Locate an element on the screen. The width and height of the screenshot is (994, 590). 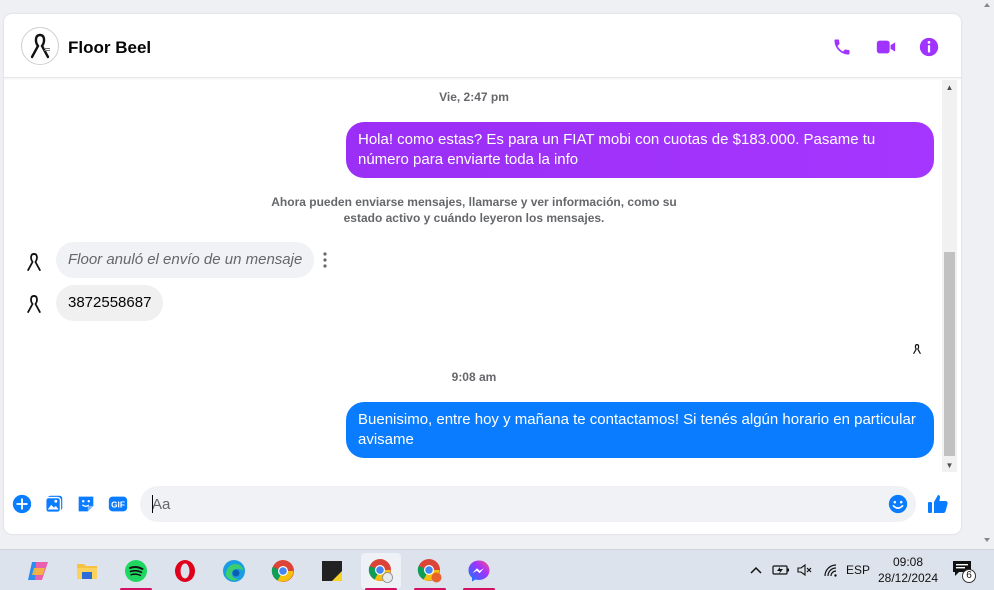
phone-icon is located at coordinates (842, 47).